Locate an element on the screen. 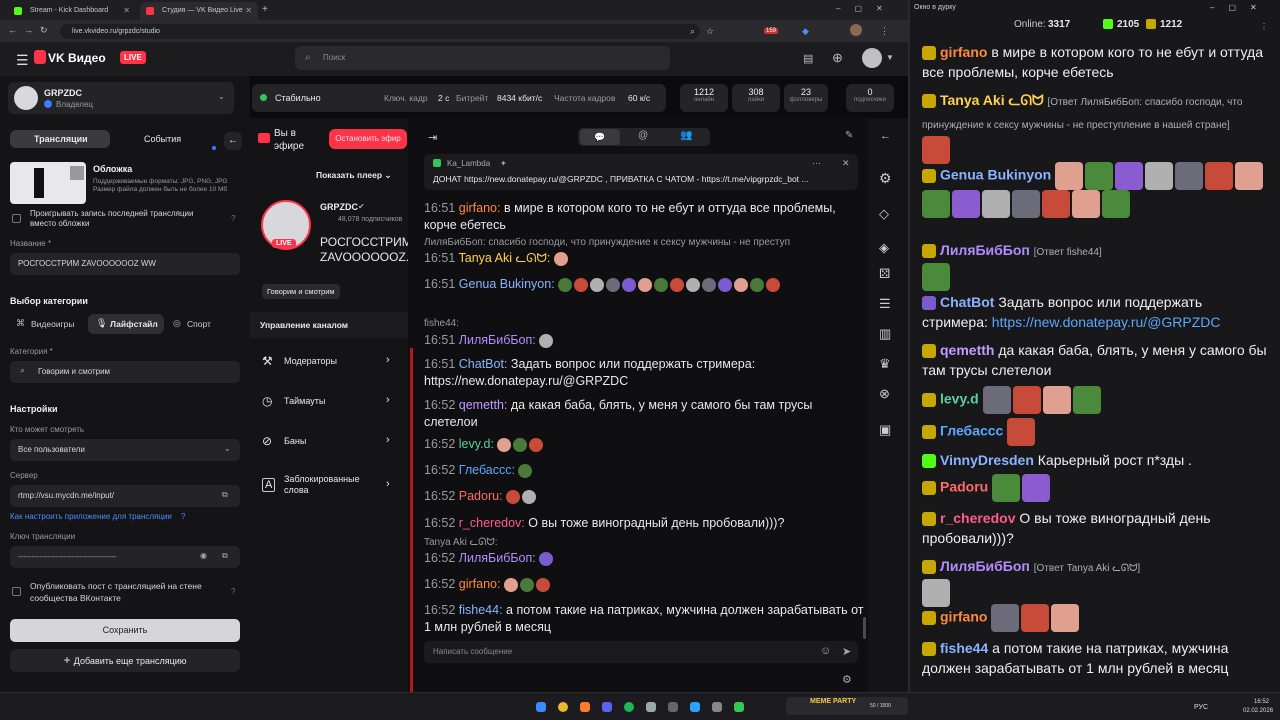 This screenshot has height=720, width=1280. studio-icon: ▤ is located at coordinates (808, 58).